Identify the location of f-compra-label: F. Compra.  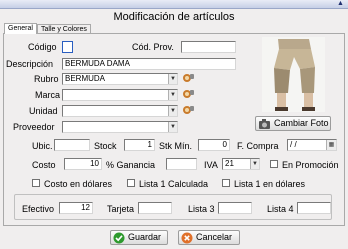
(258, 146).